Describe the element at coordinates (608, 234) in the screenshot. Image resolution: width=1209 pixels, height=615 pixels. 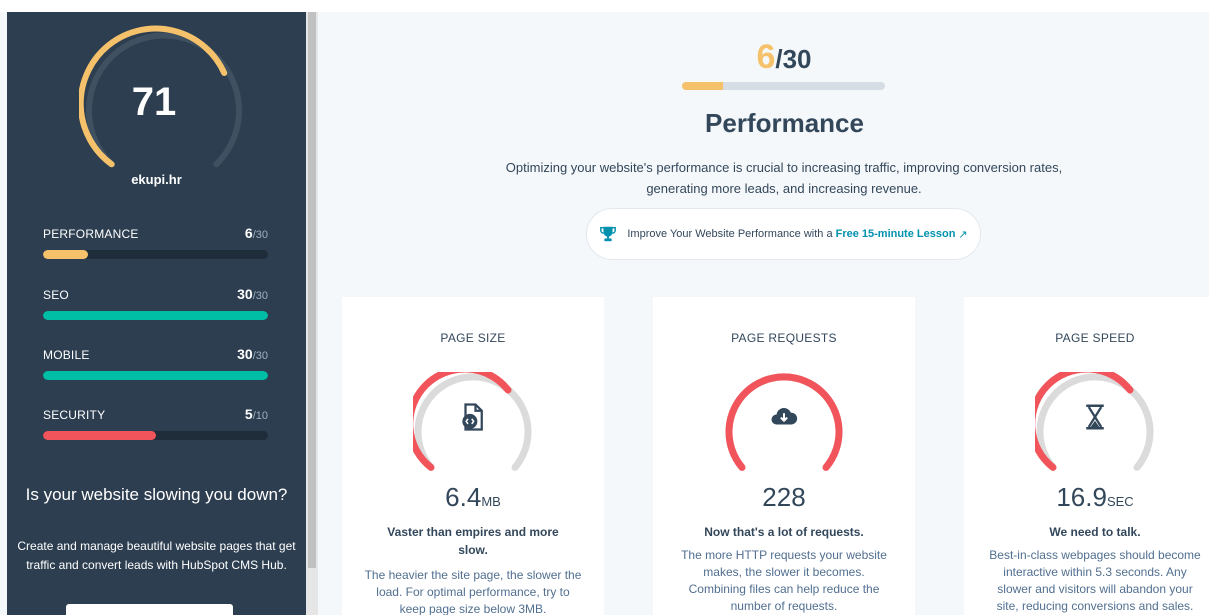
I see `trophy-icon` at that location.